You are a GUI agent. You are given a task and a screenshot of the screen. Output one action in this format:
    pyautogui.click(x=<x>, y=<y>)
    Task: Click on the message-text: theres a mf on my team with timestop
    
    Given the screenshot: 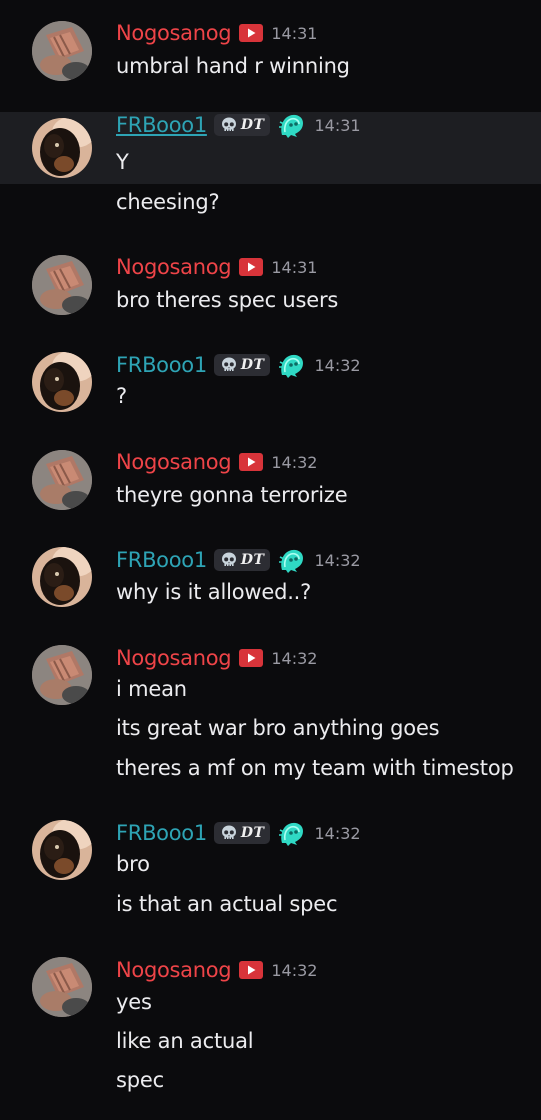 What is the action you would take?
    pyautogui.click(x=315, y=768)
    